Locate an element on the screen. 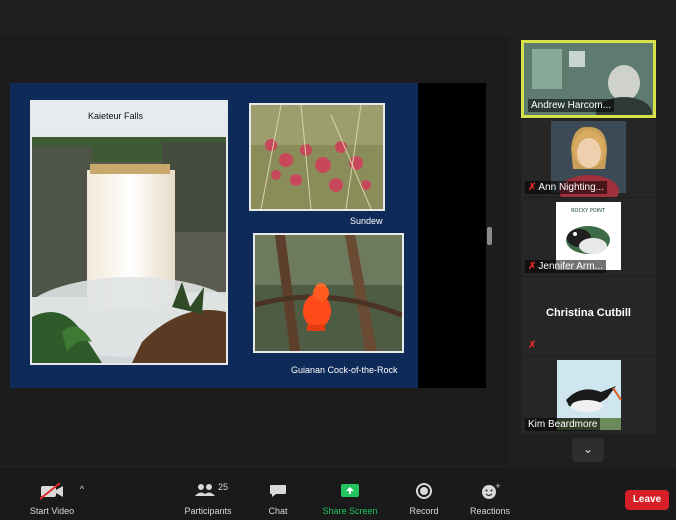  participants-label: Participants is located at coordinates (208, 511).